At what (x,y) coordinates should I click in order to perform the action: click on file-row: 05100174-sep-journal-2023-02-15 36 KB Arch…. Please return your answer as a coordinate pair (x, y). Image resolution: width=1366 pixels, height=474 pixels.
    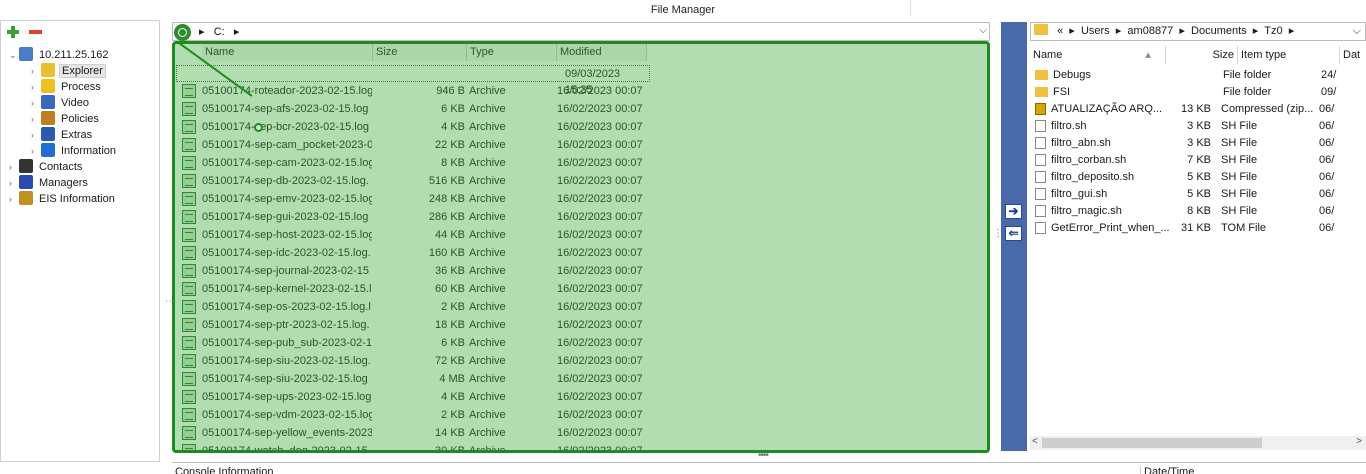
    Looking at the image, I should click on (413, 271).